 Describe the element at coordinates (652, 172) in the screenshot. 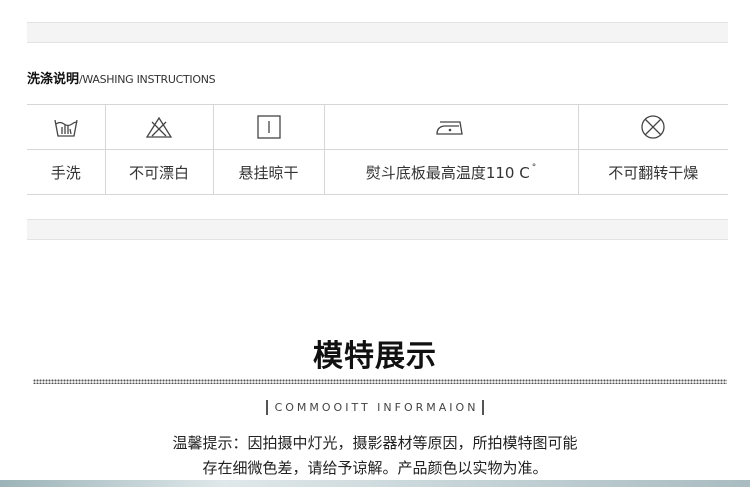

I see `care-label-no-tumble-dry: 不可翻转干燥` at that location.